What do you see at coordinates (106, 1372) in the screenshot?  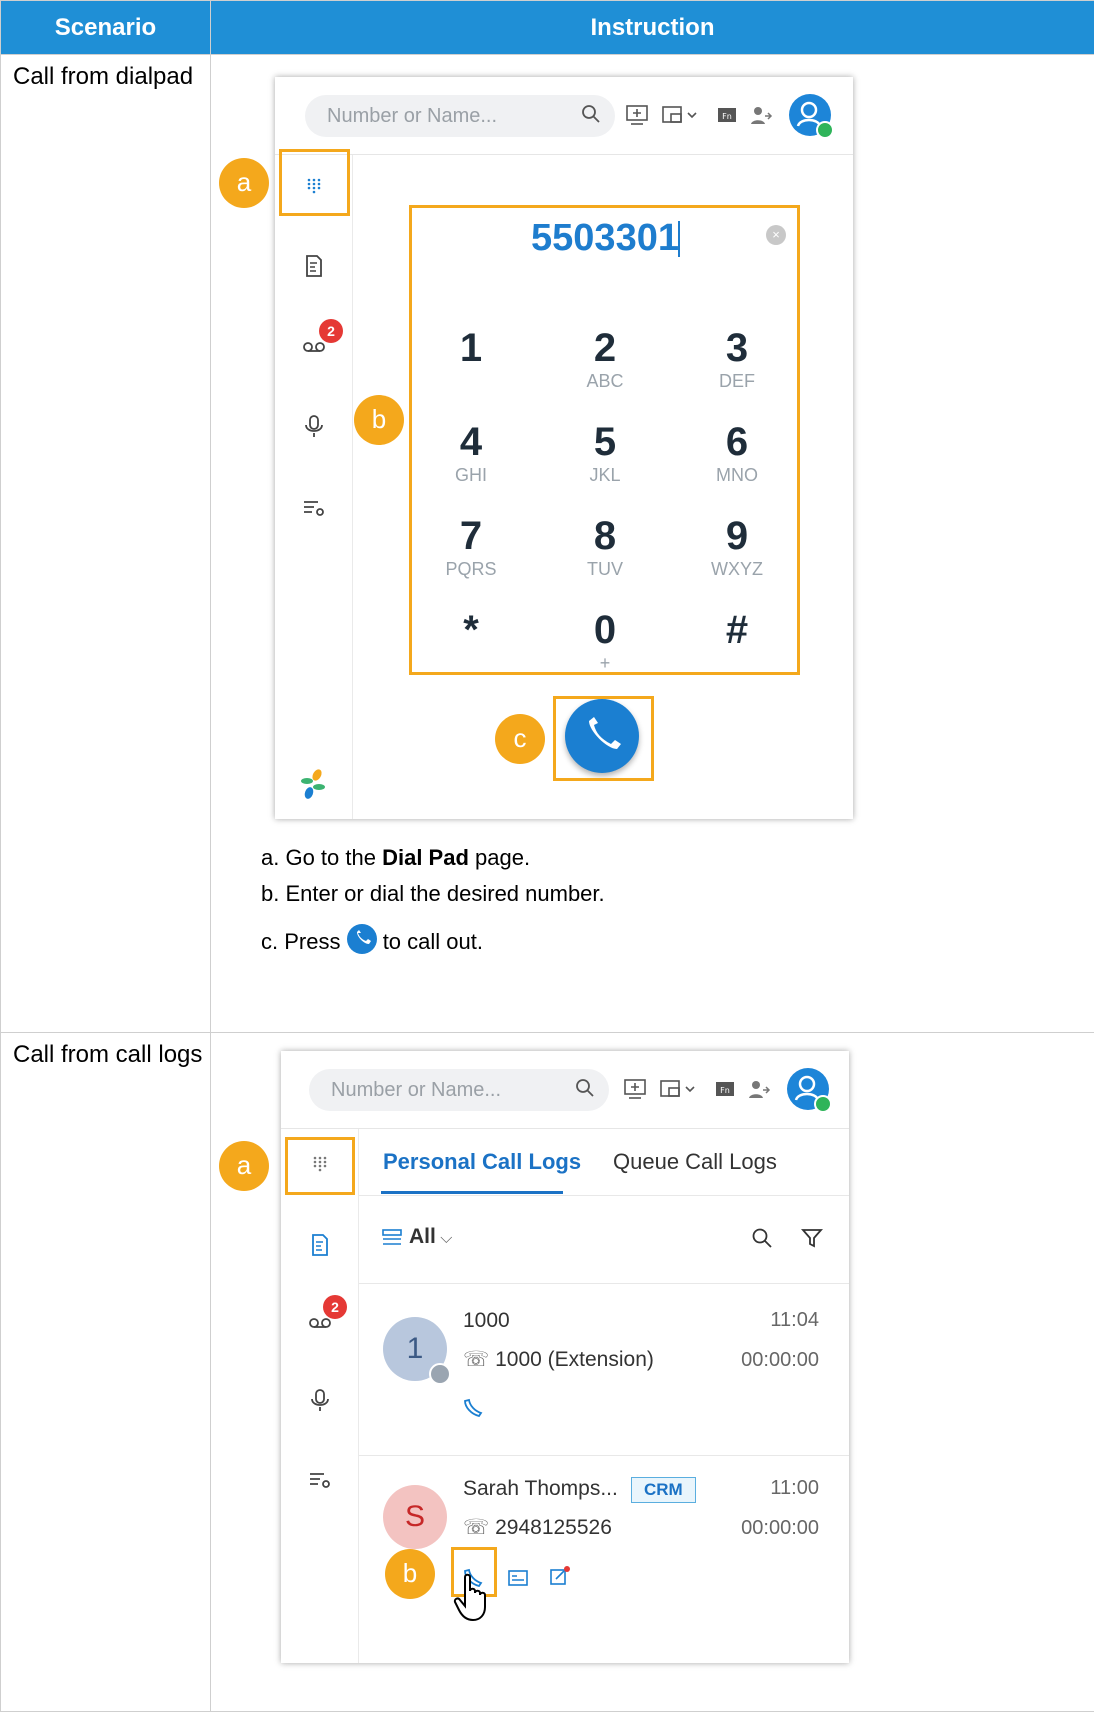 I see `scenario-cell: Call from call logs` at bounding box center [106, 1372].